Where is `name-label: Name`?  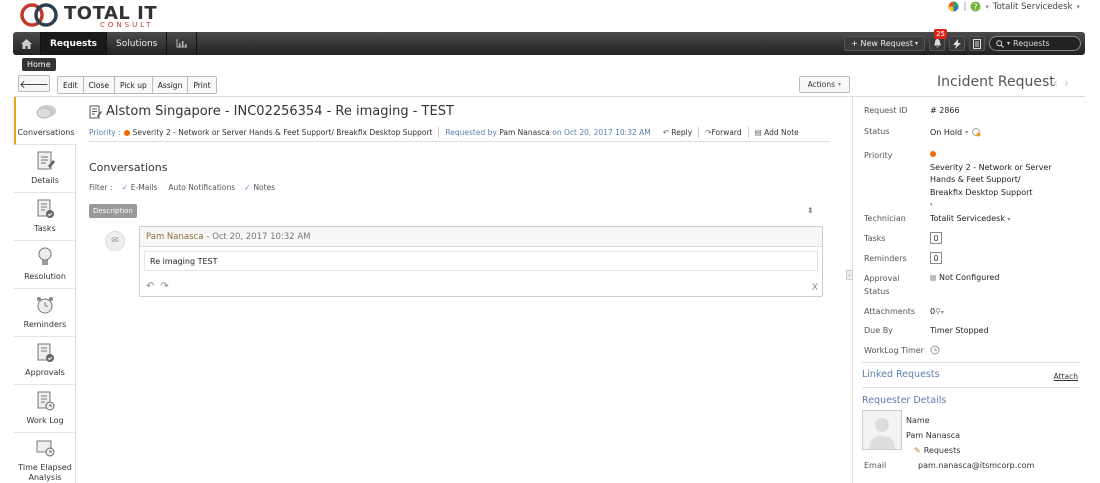 name-label: Name is located at coordinates (918, 420).